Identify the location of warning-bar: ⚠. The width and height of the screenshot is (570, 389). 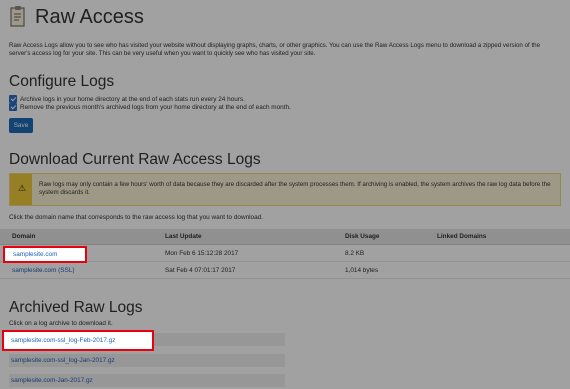
(21, 189).